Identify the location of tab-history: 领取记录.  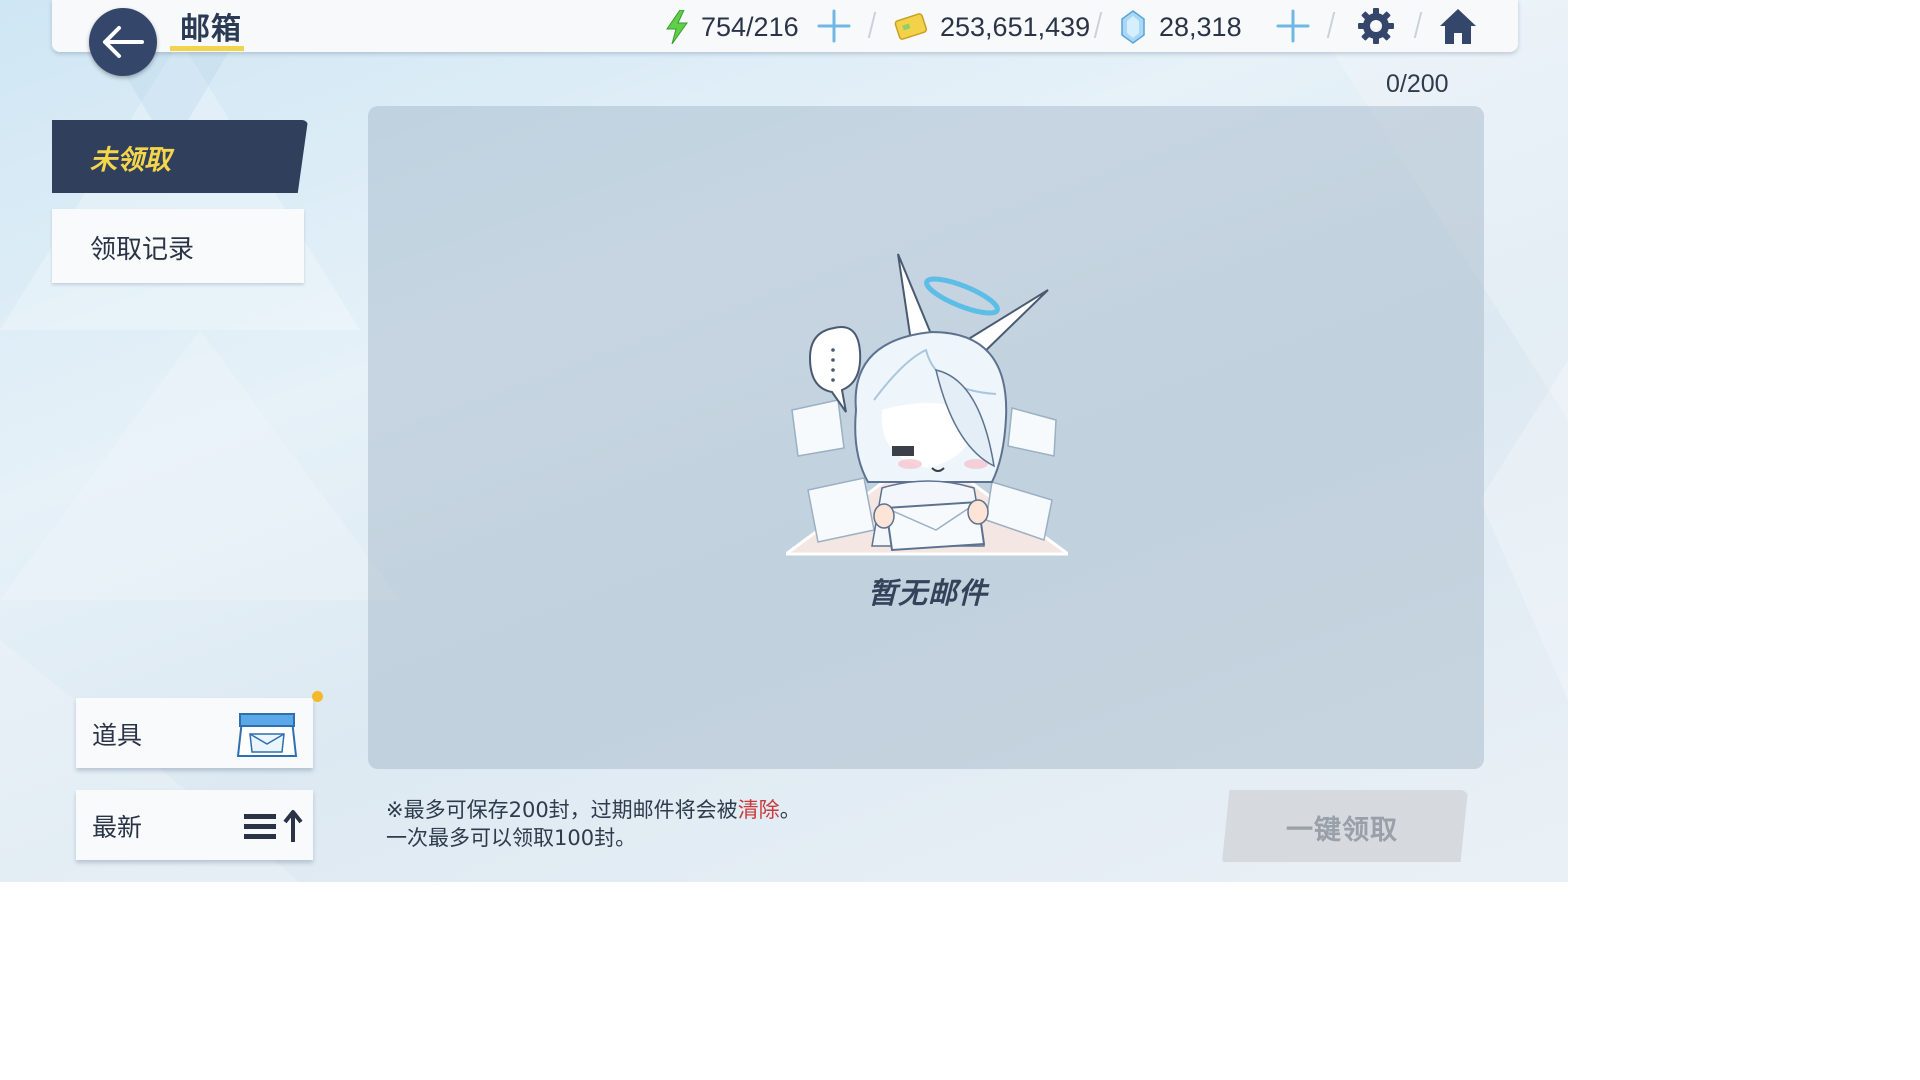
(178, 246).